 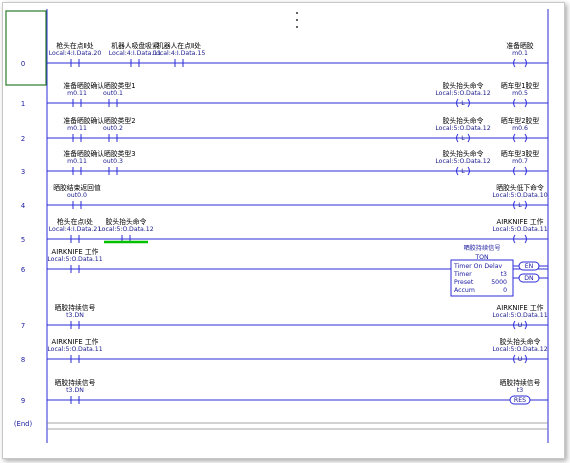 What do you see at coordinates (520, 390) in the screenshot?
I see `coil-address: t3` at bounding box center [520, 390].